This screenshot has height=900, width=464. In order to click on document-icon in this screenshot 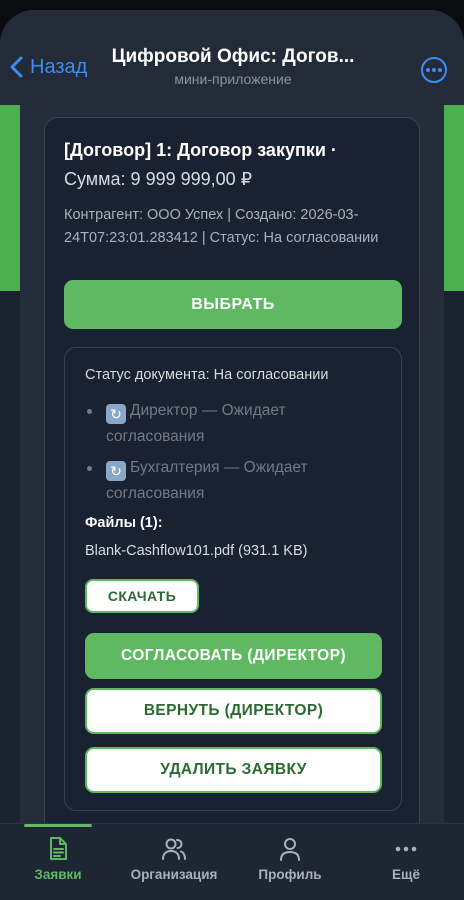, I will do `click(58, 848)`.